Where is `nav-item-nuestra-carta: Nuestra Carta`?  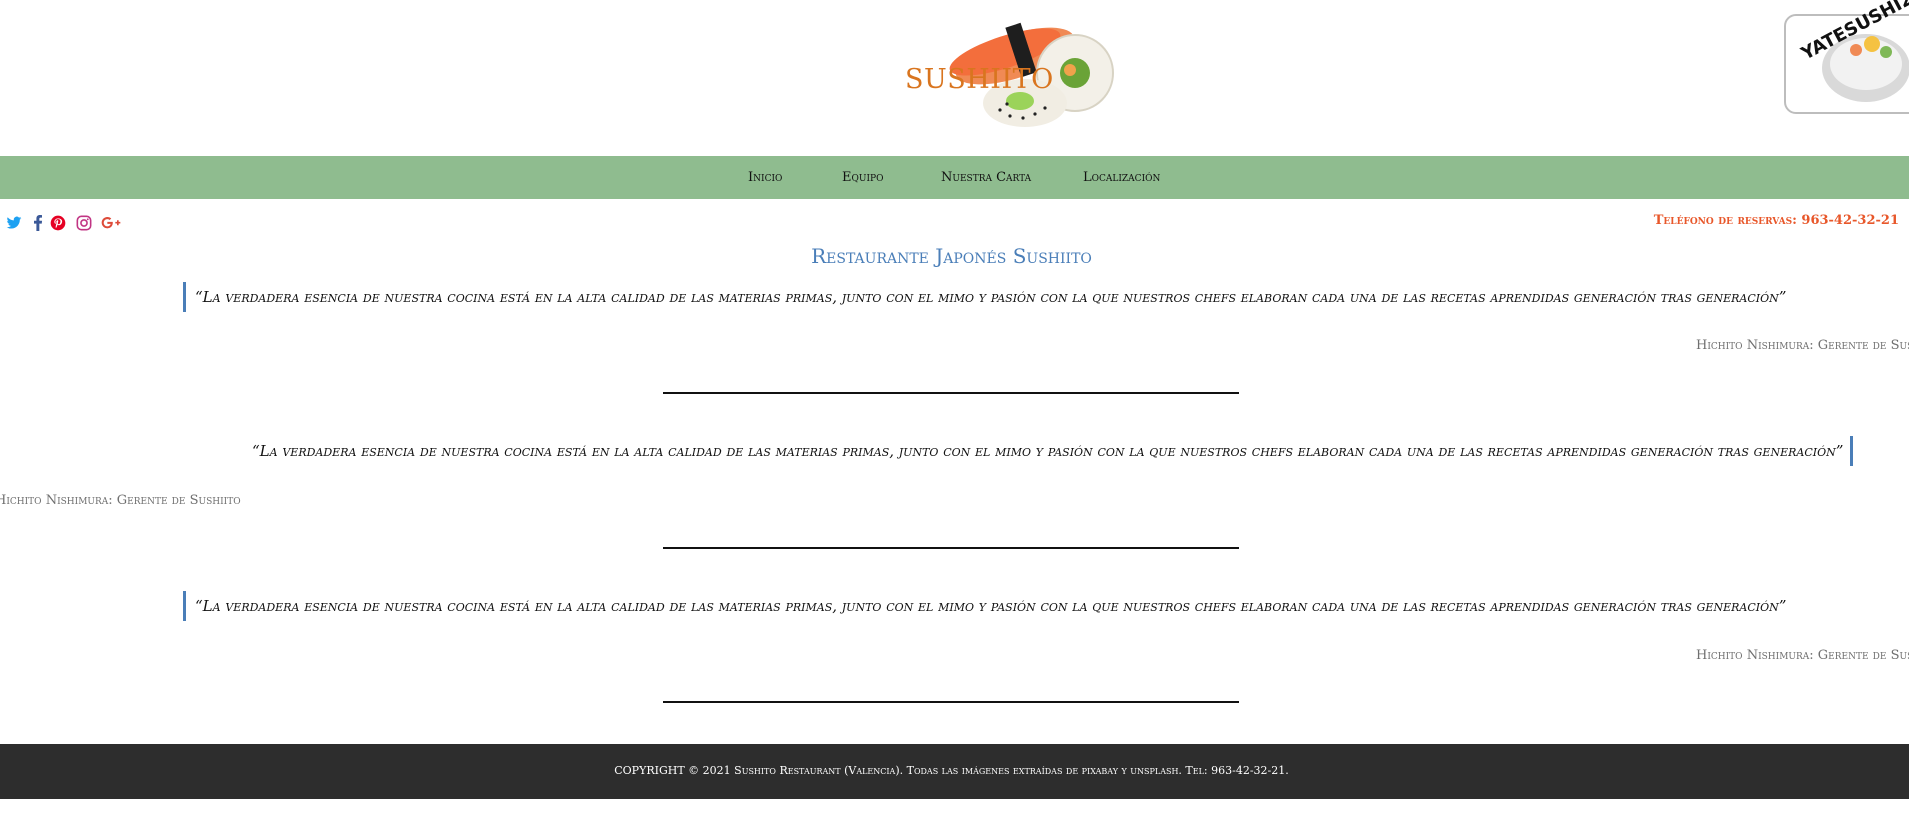 nav-item-nuestra-carta: Nuestra Carta is located at coordinates (986, 177).